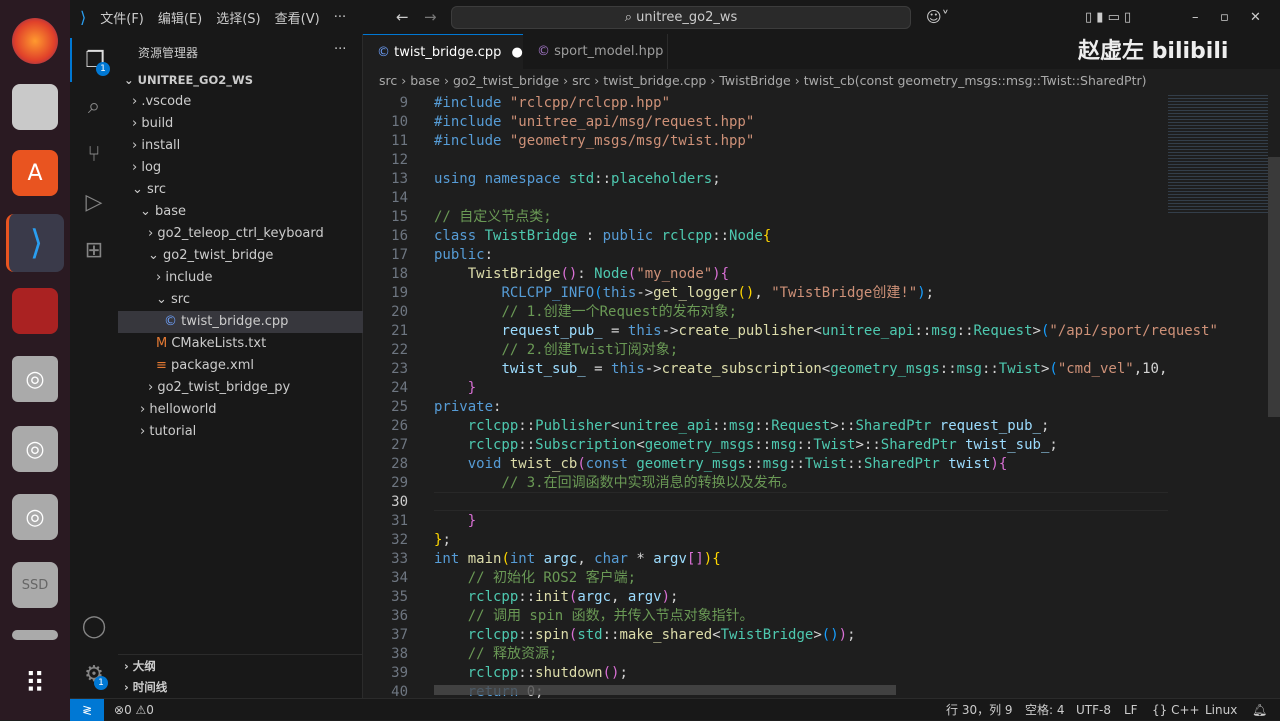  Describe the element at coordinates (240, 102) in the screenshot. I see `tree-item: › .vscode` at that location.